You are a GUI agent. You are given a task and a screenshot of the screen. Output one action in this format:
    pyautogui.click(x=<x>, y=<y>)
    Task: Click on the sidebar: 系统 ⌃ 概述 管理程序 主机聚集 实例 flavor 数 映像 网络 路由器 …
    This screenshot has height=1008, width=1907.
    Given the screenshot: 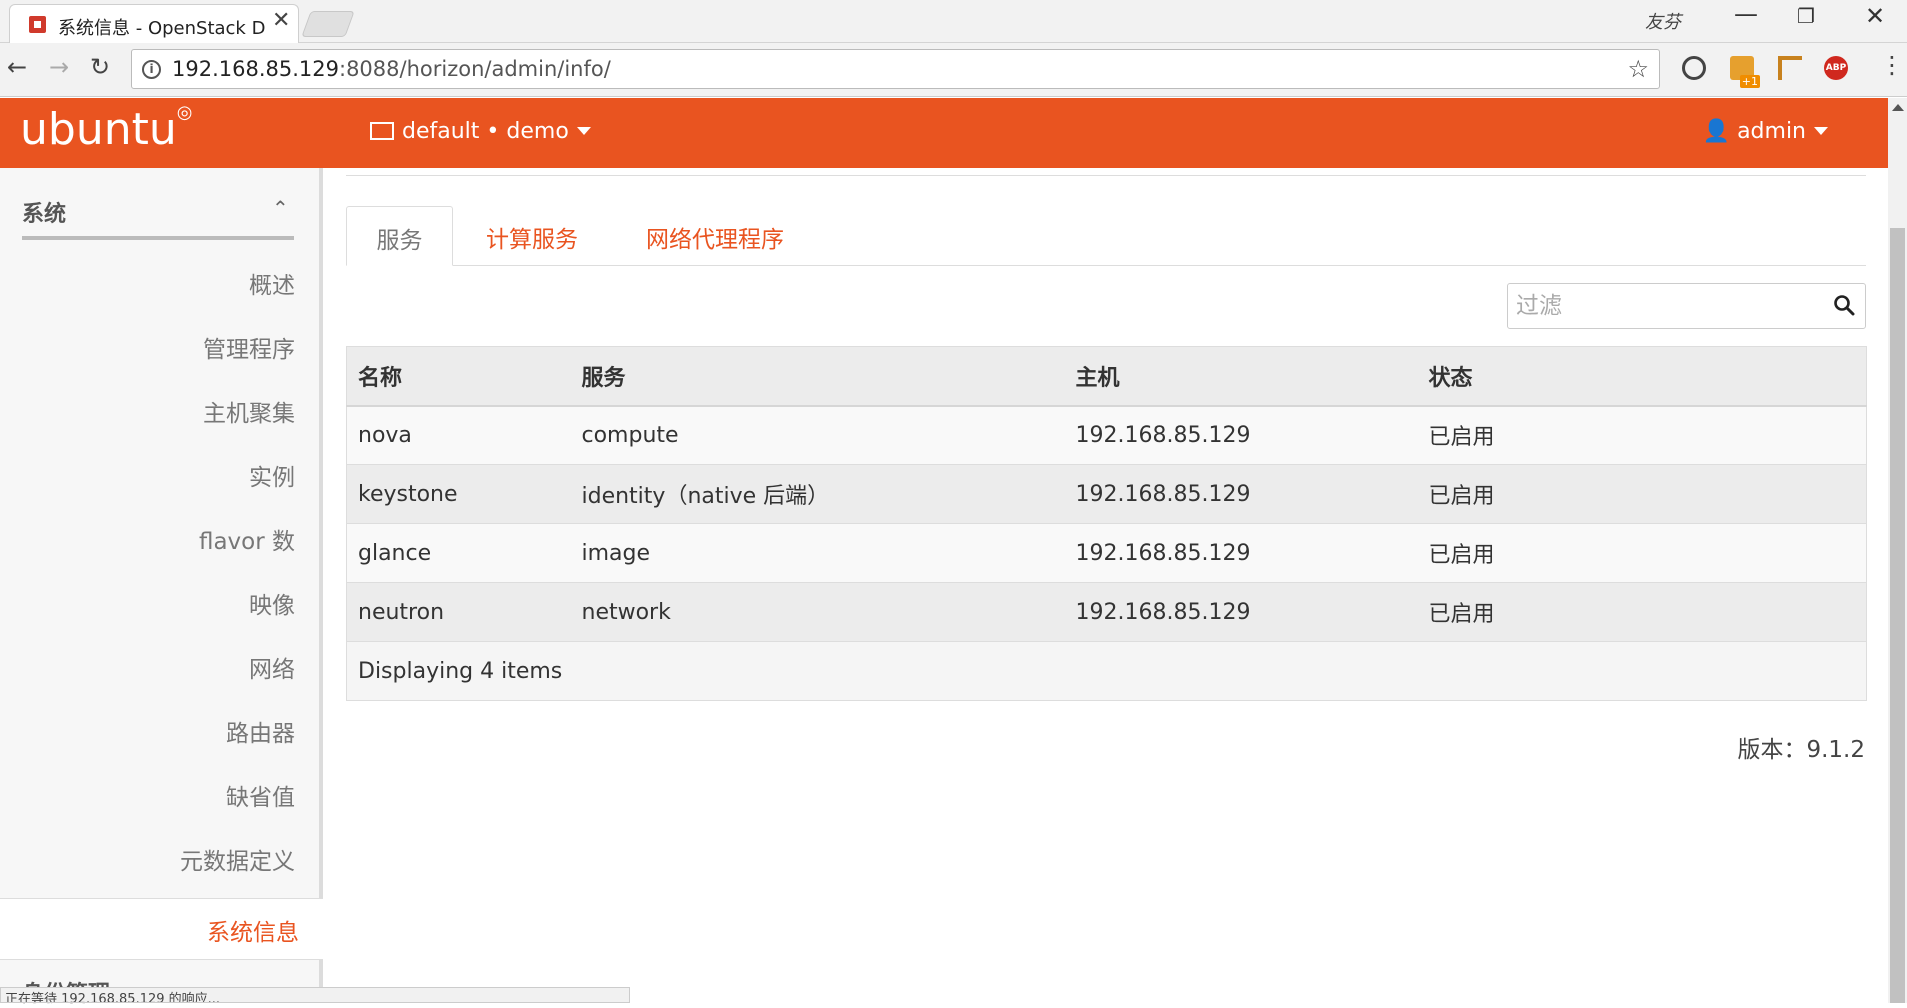 What is the action you would take?
    pyautogui.click(x=161, y=587)
    